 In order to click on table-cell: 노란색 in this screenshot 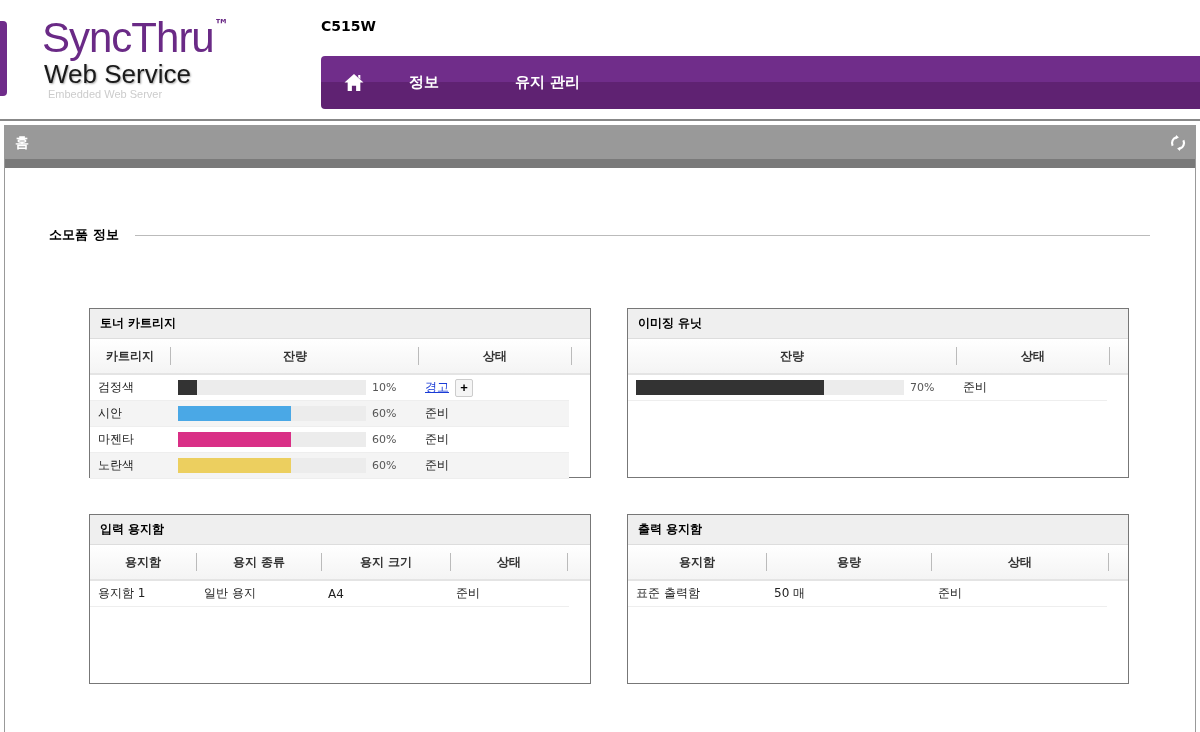, I will do `click(116, 465)`.